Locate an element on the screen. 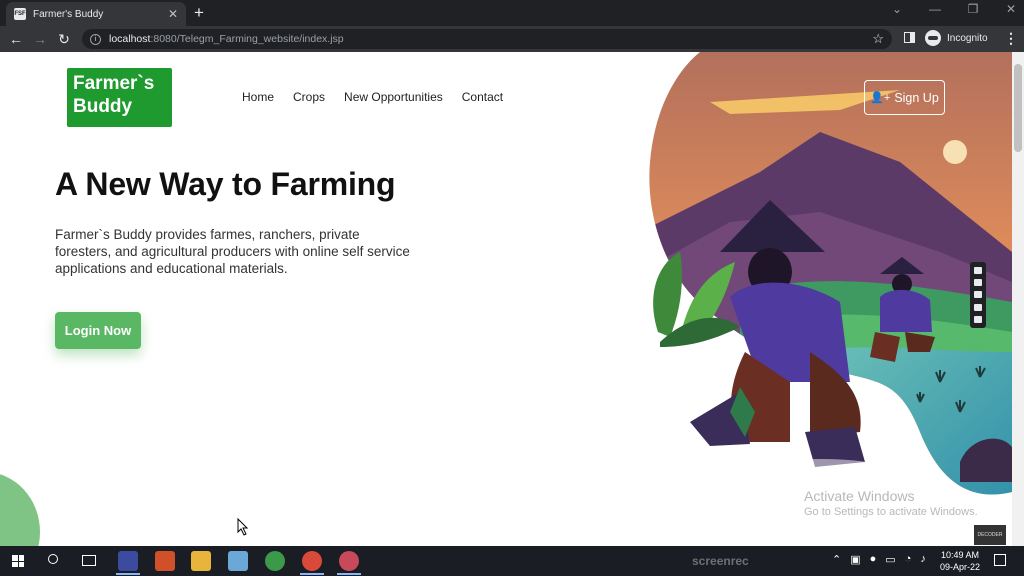 The height and width of the screenshot is (576, 1024). clock-date: 09-Apr-22 is located at coordinates (960, 567).